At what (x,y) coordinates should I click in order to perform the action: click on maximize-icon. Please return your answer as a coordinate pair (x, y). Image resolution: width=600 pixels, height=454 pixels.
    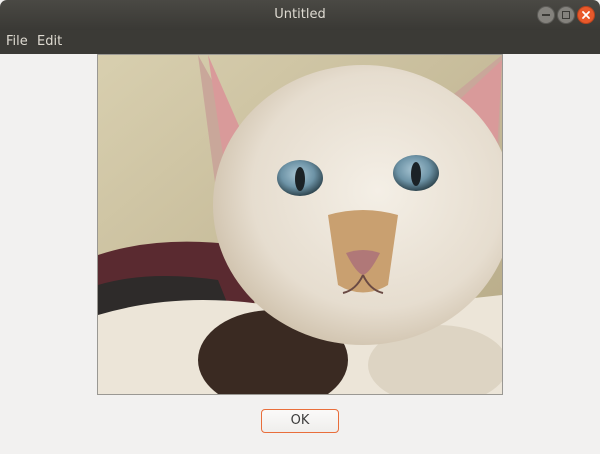
    Looking at the image, I should click on (566, 15).